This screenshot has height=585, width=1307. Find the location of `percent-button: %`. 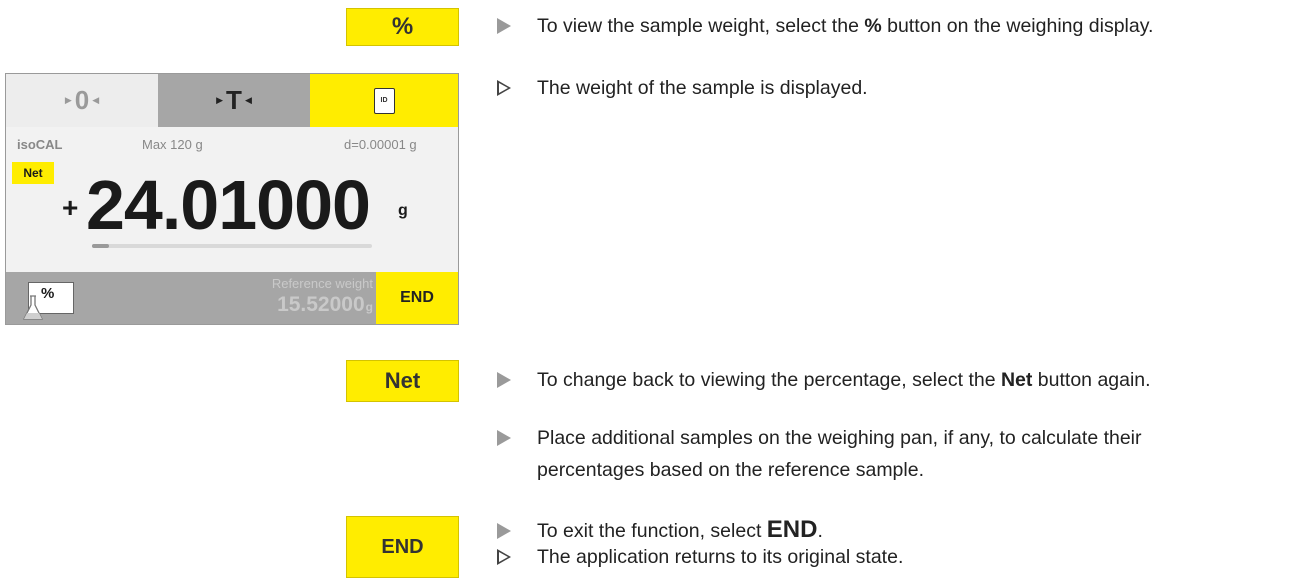

percent-button: % is located at coordinates (402, 27).